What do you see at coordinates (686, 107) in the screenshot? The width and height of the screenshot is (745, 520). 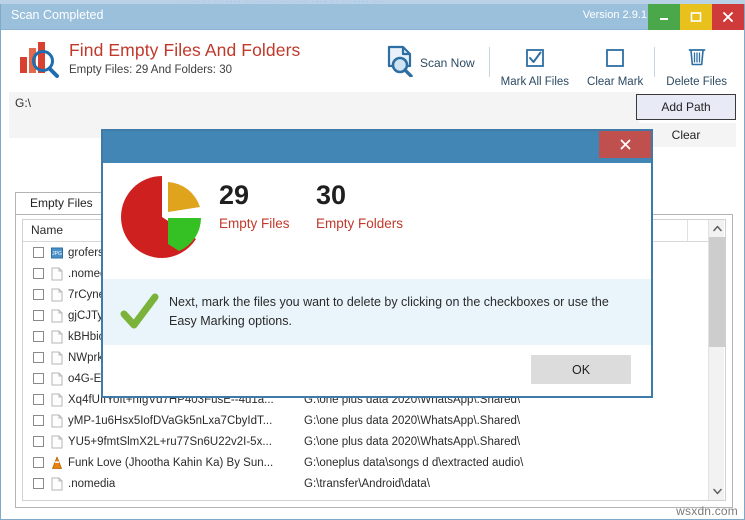 I see `add-path-button: Add Path` at bounding box center [686, 107].